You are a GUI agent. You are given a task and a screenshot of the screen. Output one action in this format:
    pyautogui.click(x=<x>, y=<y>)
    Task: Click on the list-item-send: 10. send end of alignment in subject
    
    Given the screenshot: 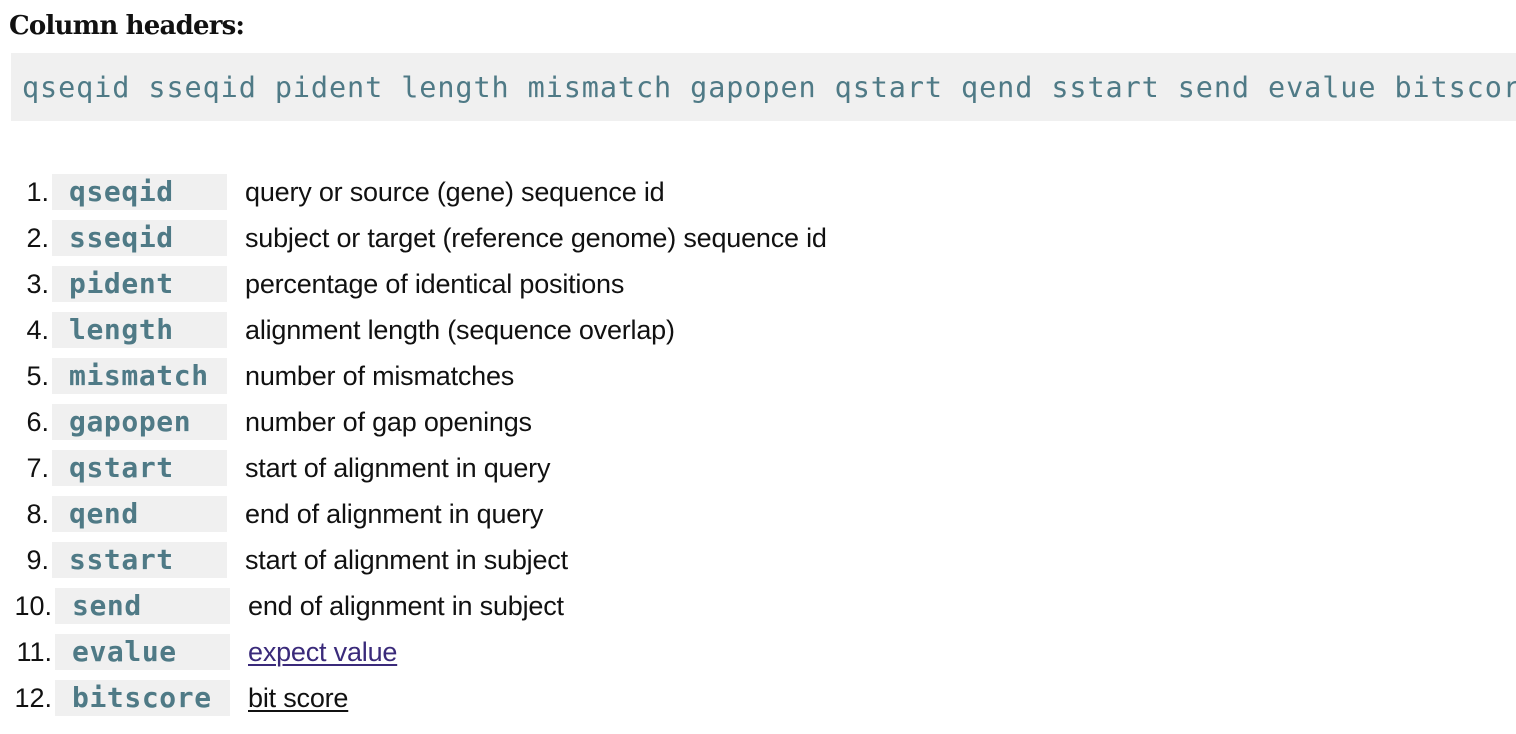 What is the action you would take?
    pyautogui.click(x=413, y=606)
    